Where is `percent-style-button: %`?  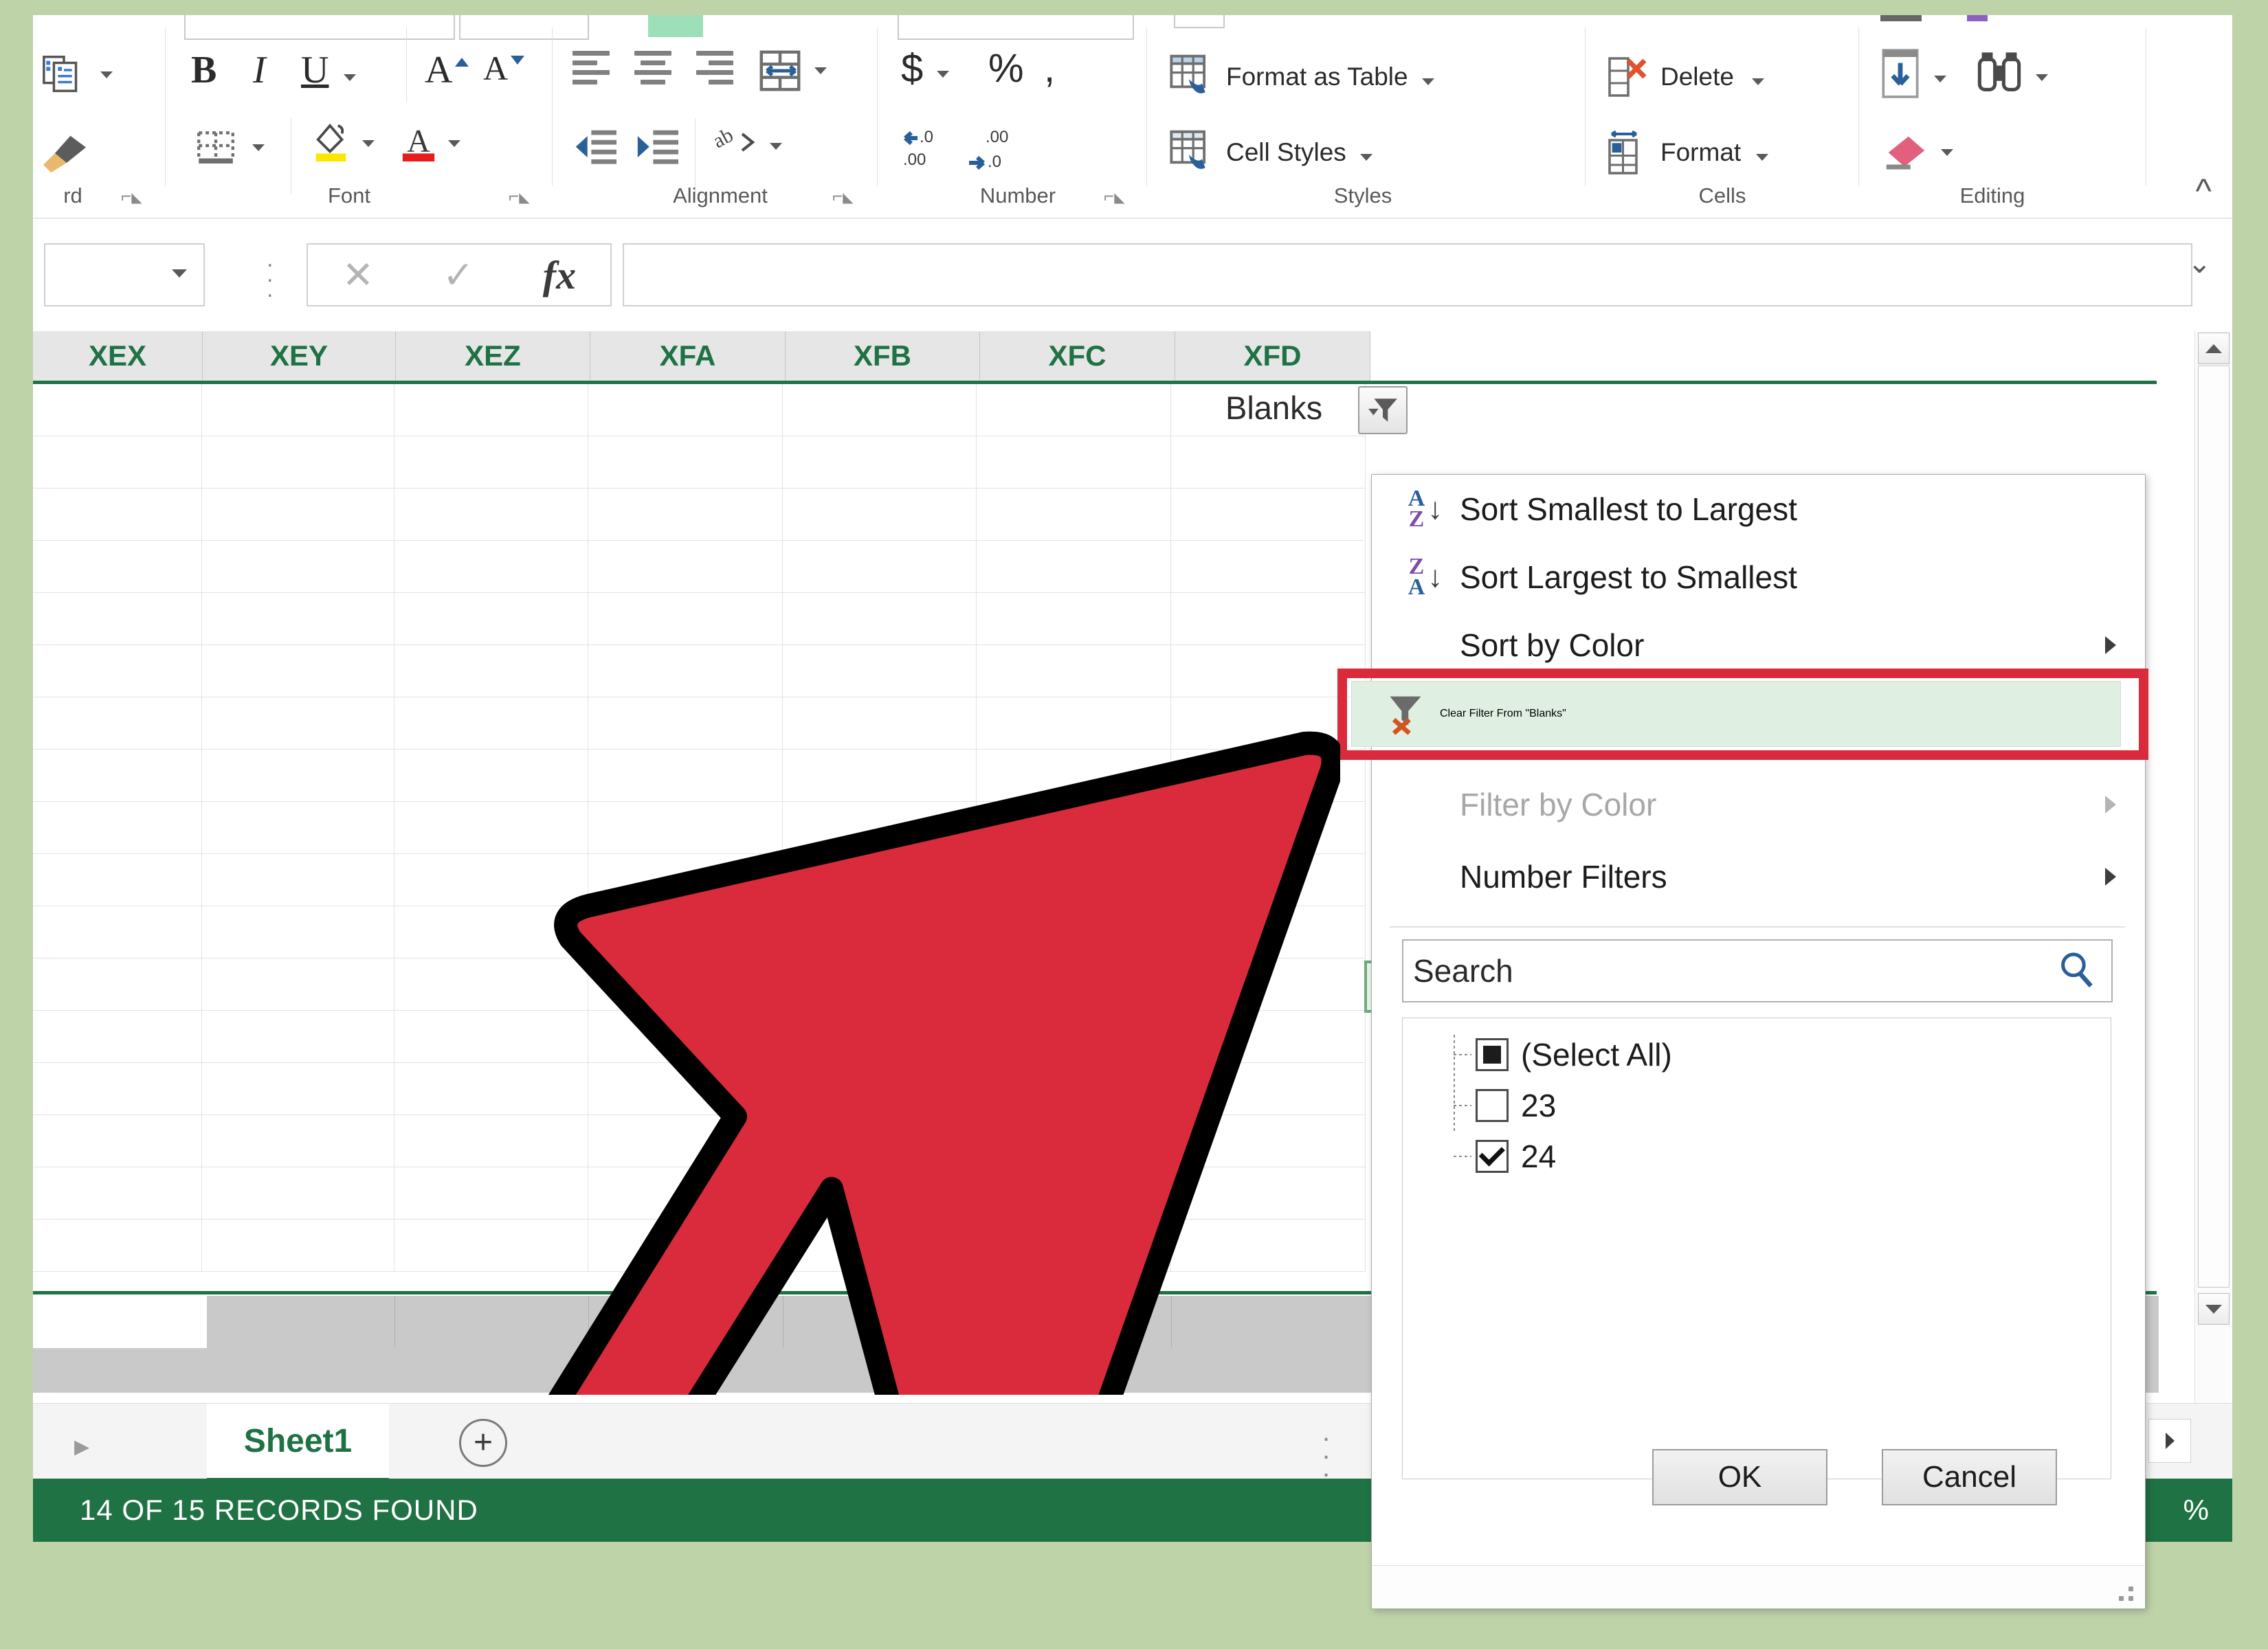 percent-style-button: % is located at coordinates (1006, 68).